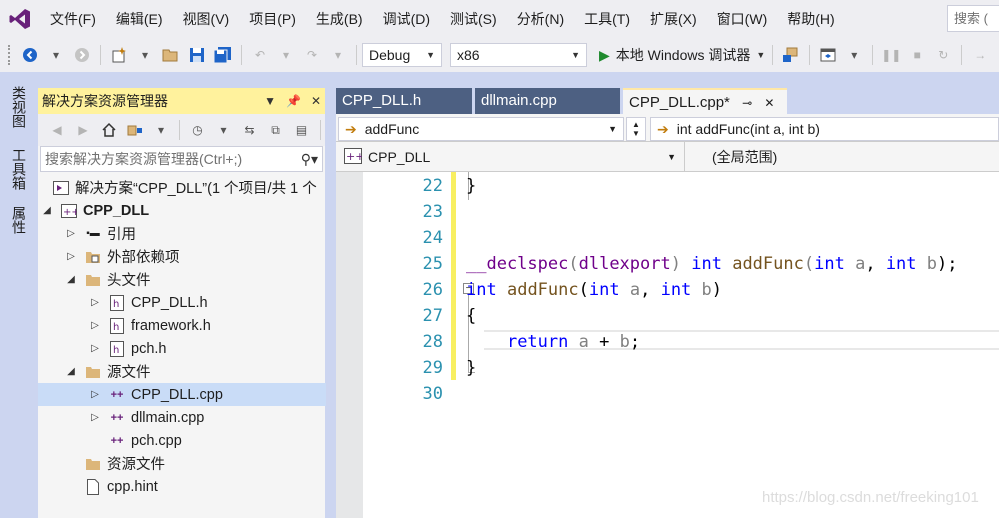 The width and height of the screenshot is (999, 518). Describe the element at coordinates (309, 159) in the screenshot. I see `search-icon: ⚲▾` at that location.